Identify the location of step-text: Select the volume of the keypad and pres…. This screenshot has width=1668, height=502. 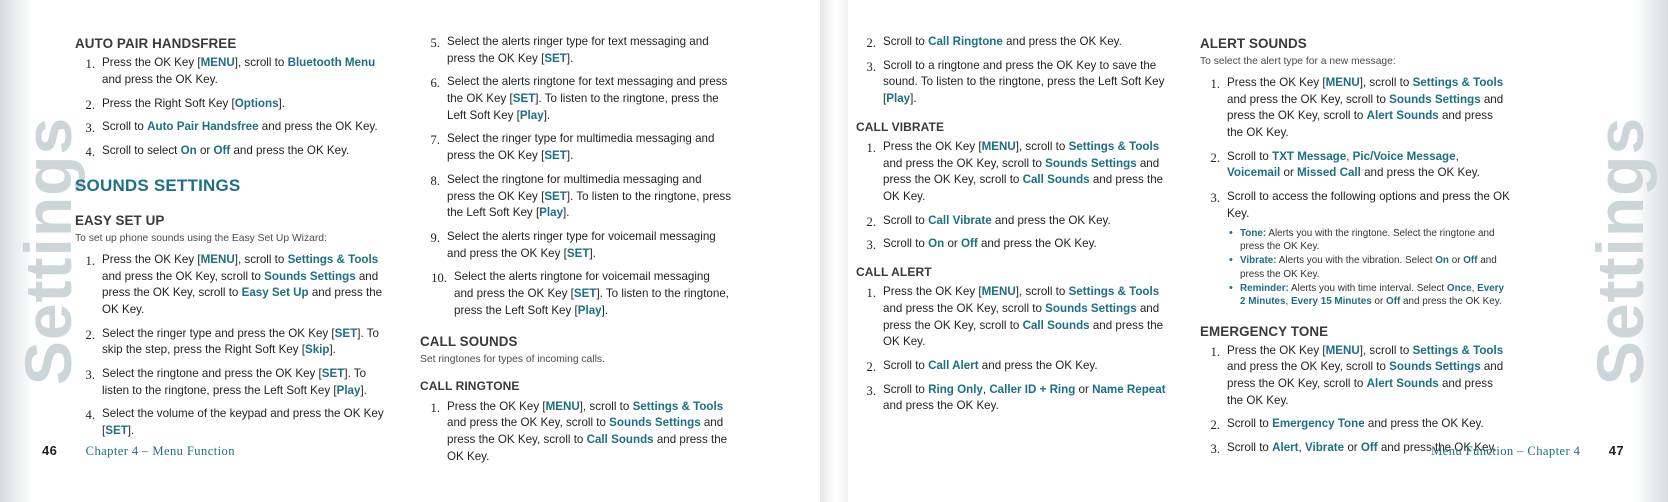
(243, 422).